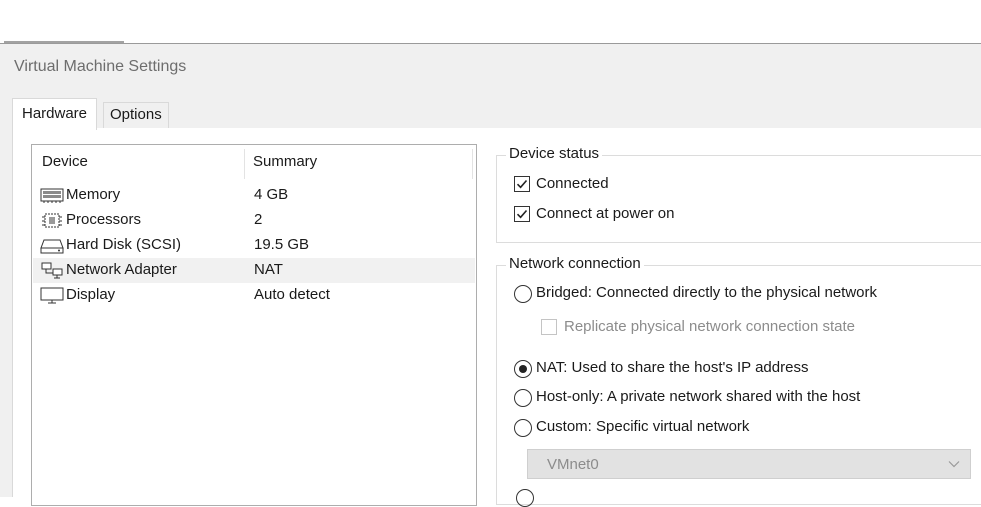 Image resolution: width=981 pixels, height=507 pixels. Describe the element at coordinates (271, 194) in the screenshot. I see `device-summary: 4 GB` at that location.